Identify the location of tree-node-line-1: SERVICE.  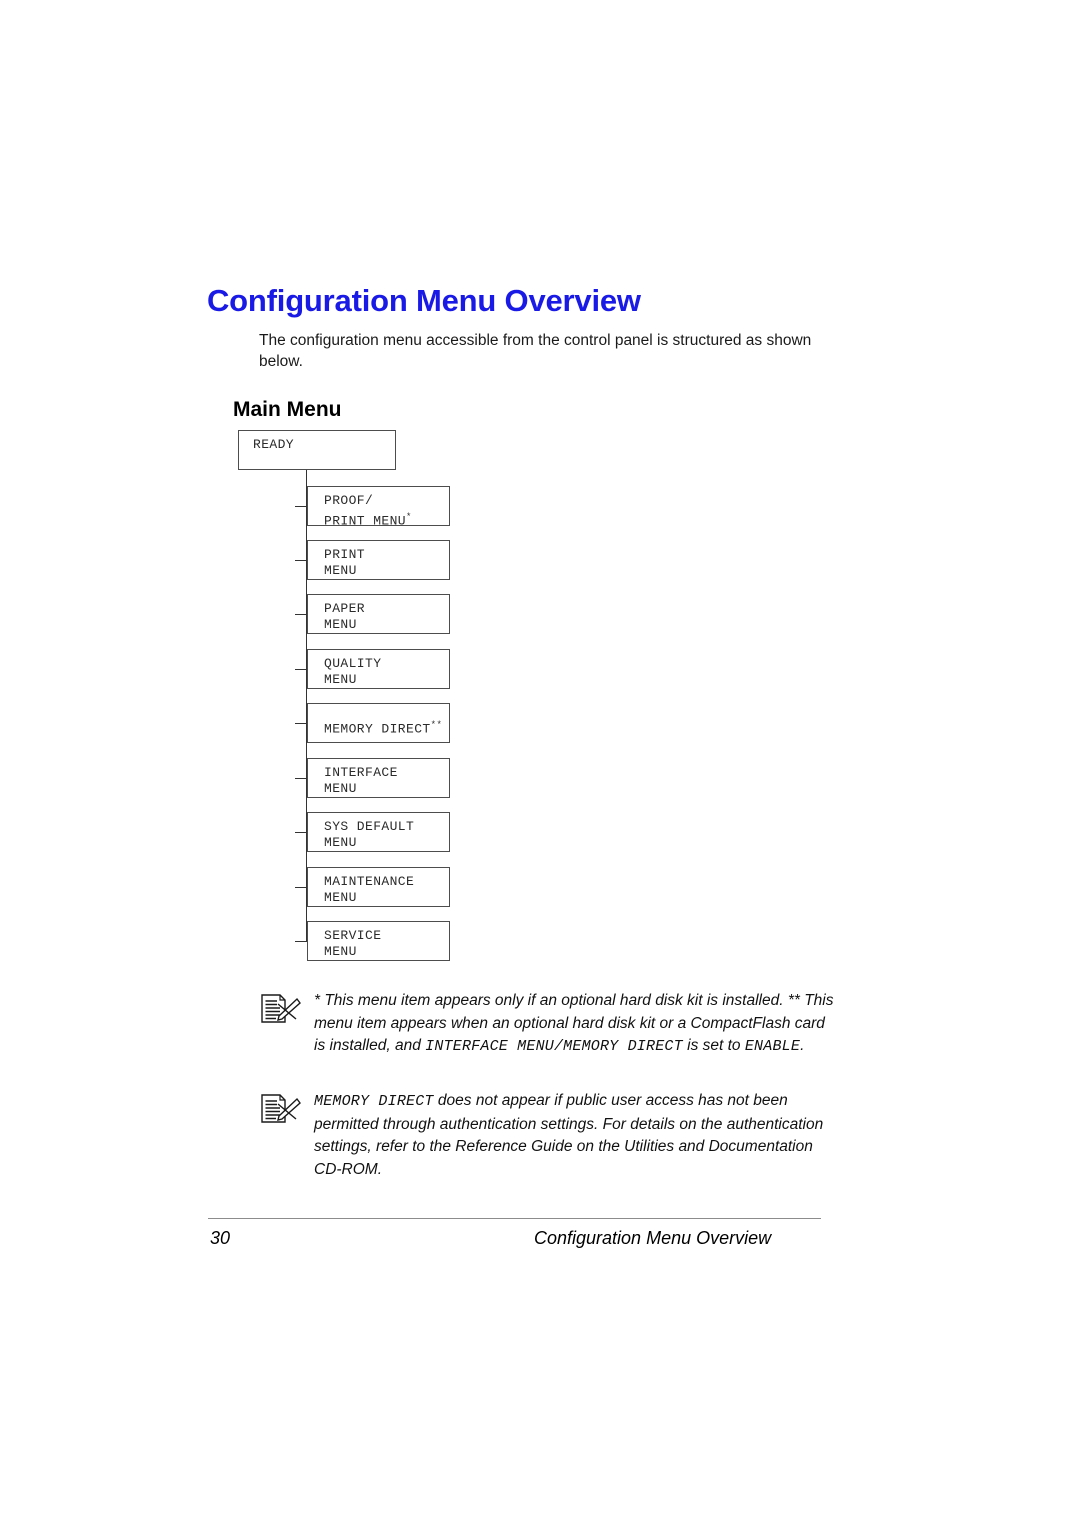
(353, 935).